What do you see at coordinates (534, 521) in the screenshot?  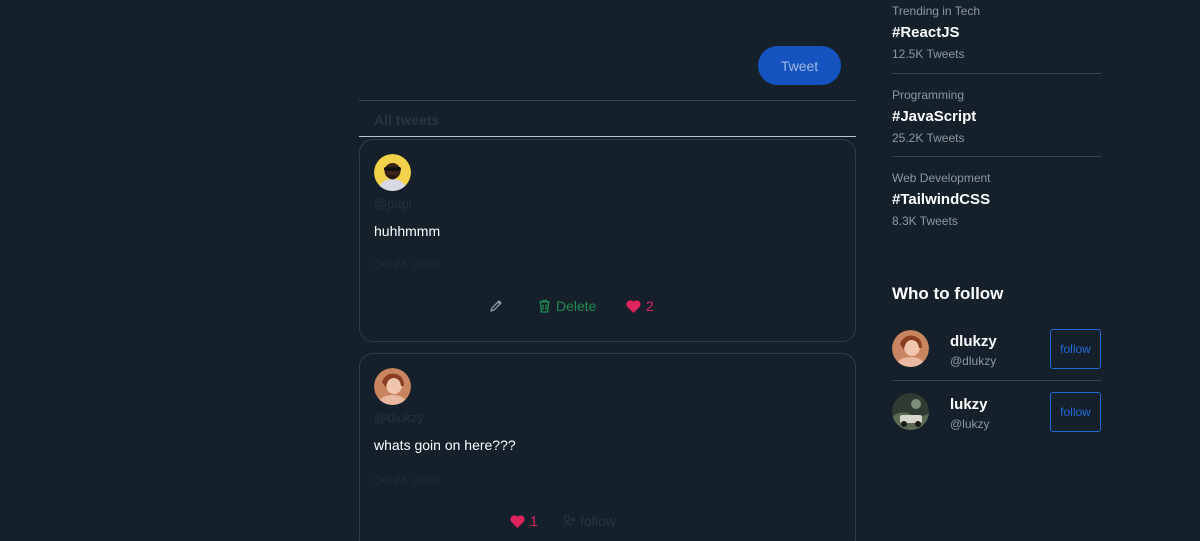 I see `like-count: 1` at bounding box center [534, 521].